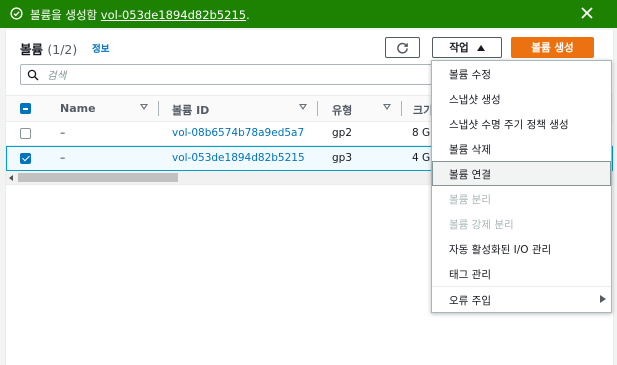 Image resolution: width=617 pixels, height=365 pixels. What do you see at coordinates (267, 75) in the screenshot?
I see `search-input` at bounding box center [267, 75].